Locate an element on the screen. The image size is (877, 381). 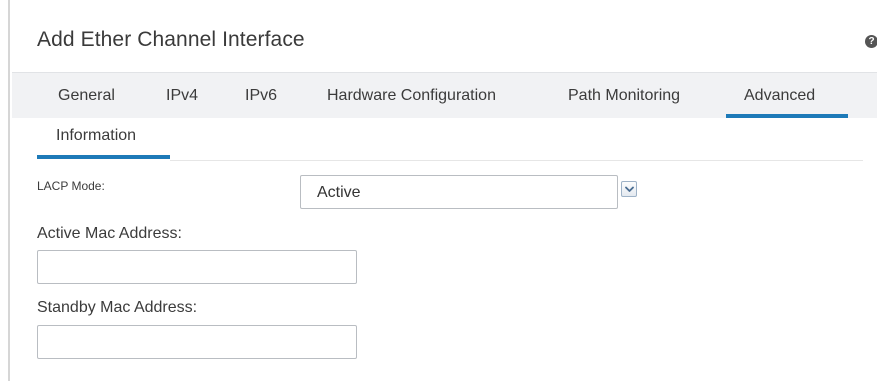
tab-general: General is located at coordinates (86, 96).